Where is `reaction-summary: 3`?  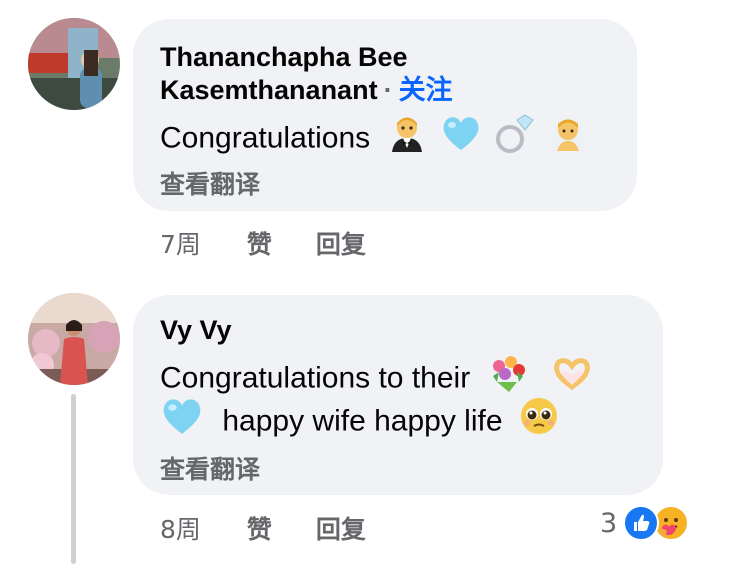 reaction-summary: 3 is located at coordinates (645, 523).